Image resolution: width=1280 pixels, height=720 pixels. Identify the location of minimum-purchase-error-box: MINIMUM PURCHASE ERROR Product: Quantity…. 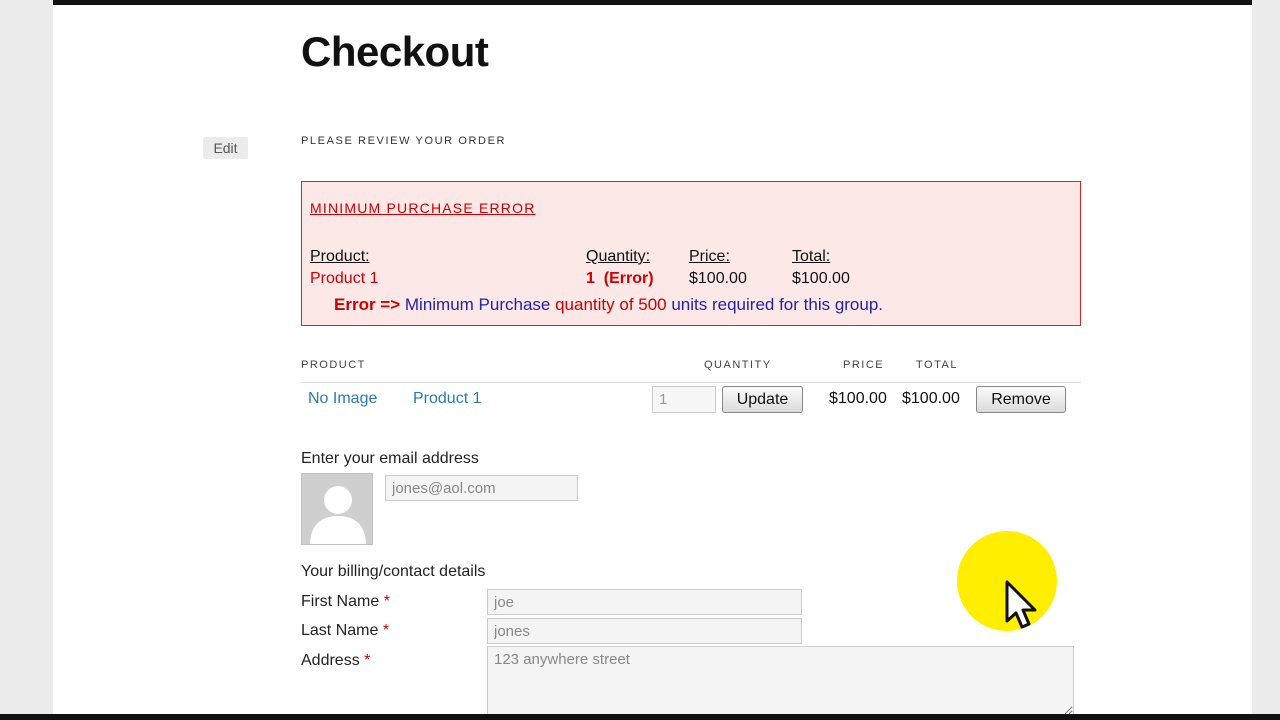
(691, 253).